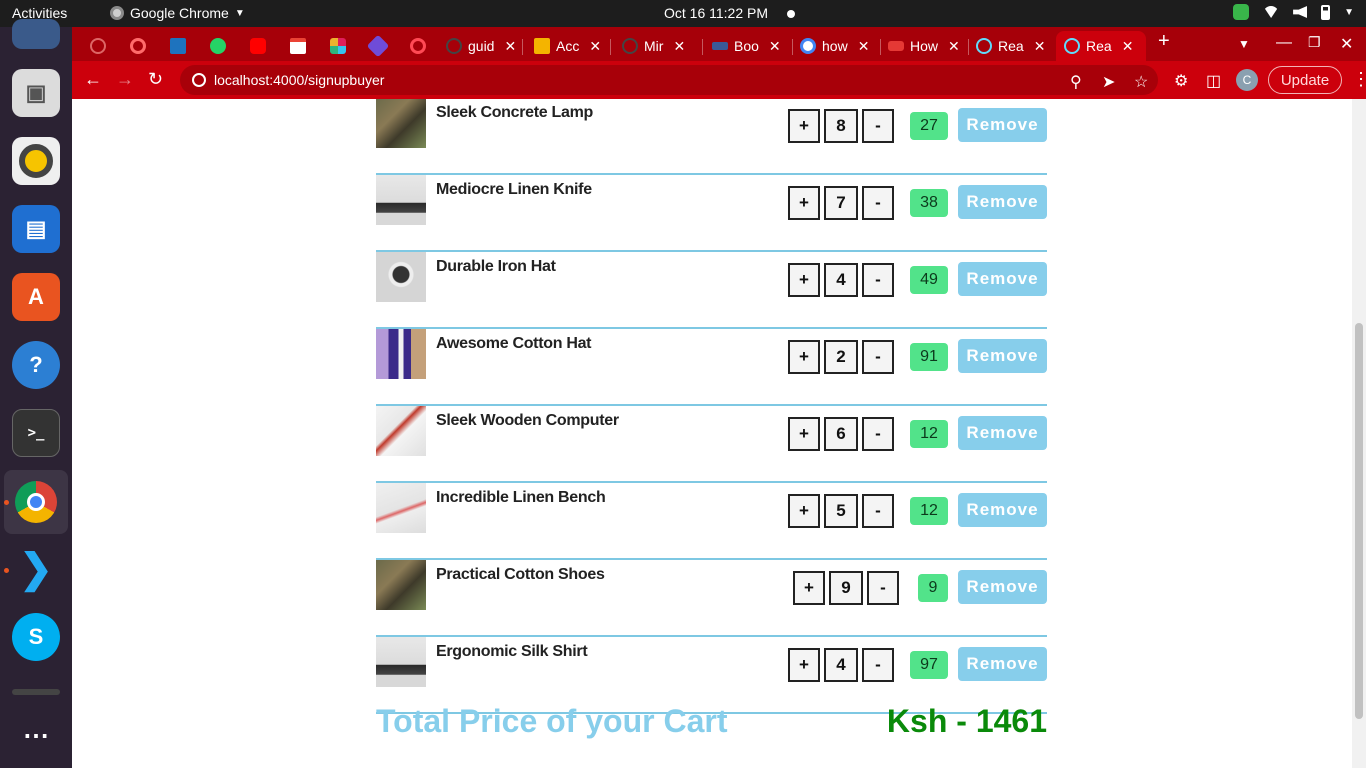 The height and width of the screenshot is (768, 1366). Describe the element at coordinates (36, 93) in the screenshot. I see `files-icon: ▣` at that location.